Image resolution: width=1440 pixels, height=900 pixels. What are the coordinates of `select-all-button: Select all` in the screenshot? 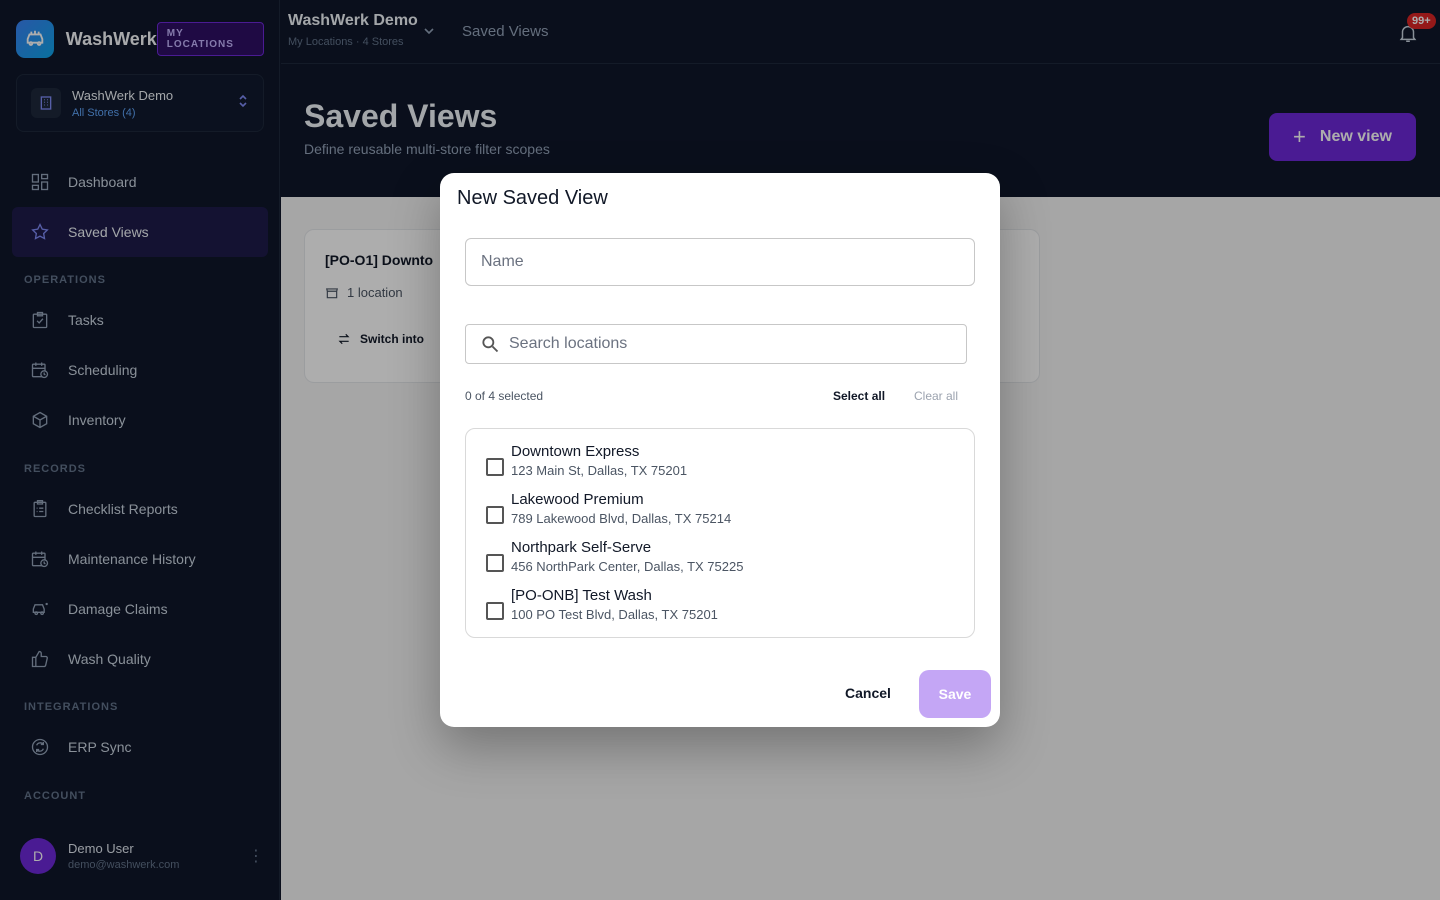 It's located at (859, 396).